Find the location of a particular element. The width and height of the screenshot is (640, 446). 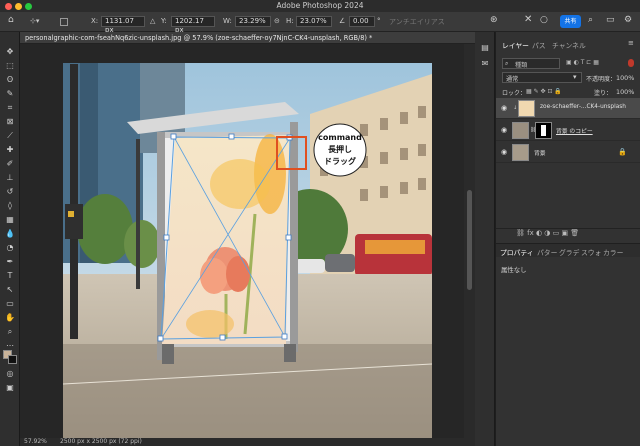

fill-field: 100% is located at coordinates (625, 92).